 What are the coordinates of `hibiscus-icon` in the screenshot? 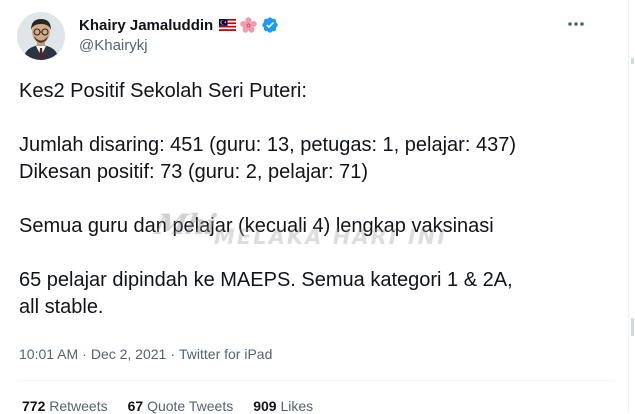 It's located at (249, 25).